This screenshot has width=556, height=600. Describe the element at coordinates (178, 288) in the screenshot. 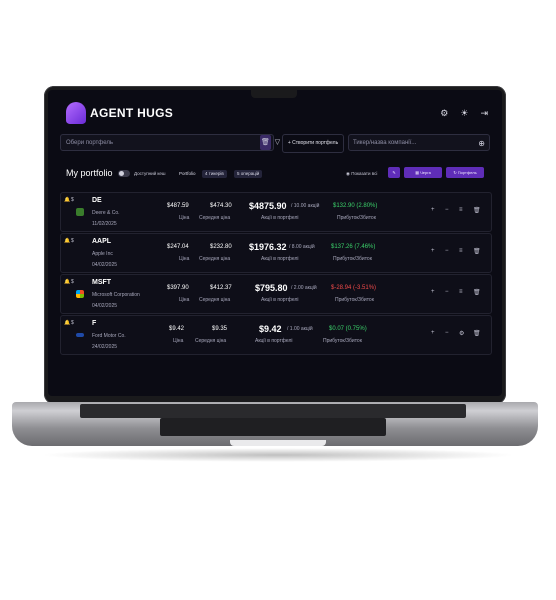

I see `price-value: $397.90` at that location.